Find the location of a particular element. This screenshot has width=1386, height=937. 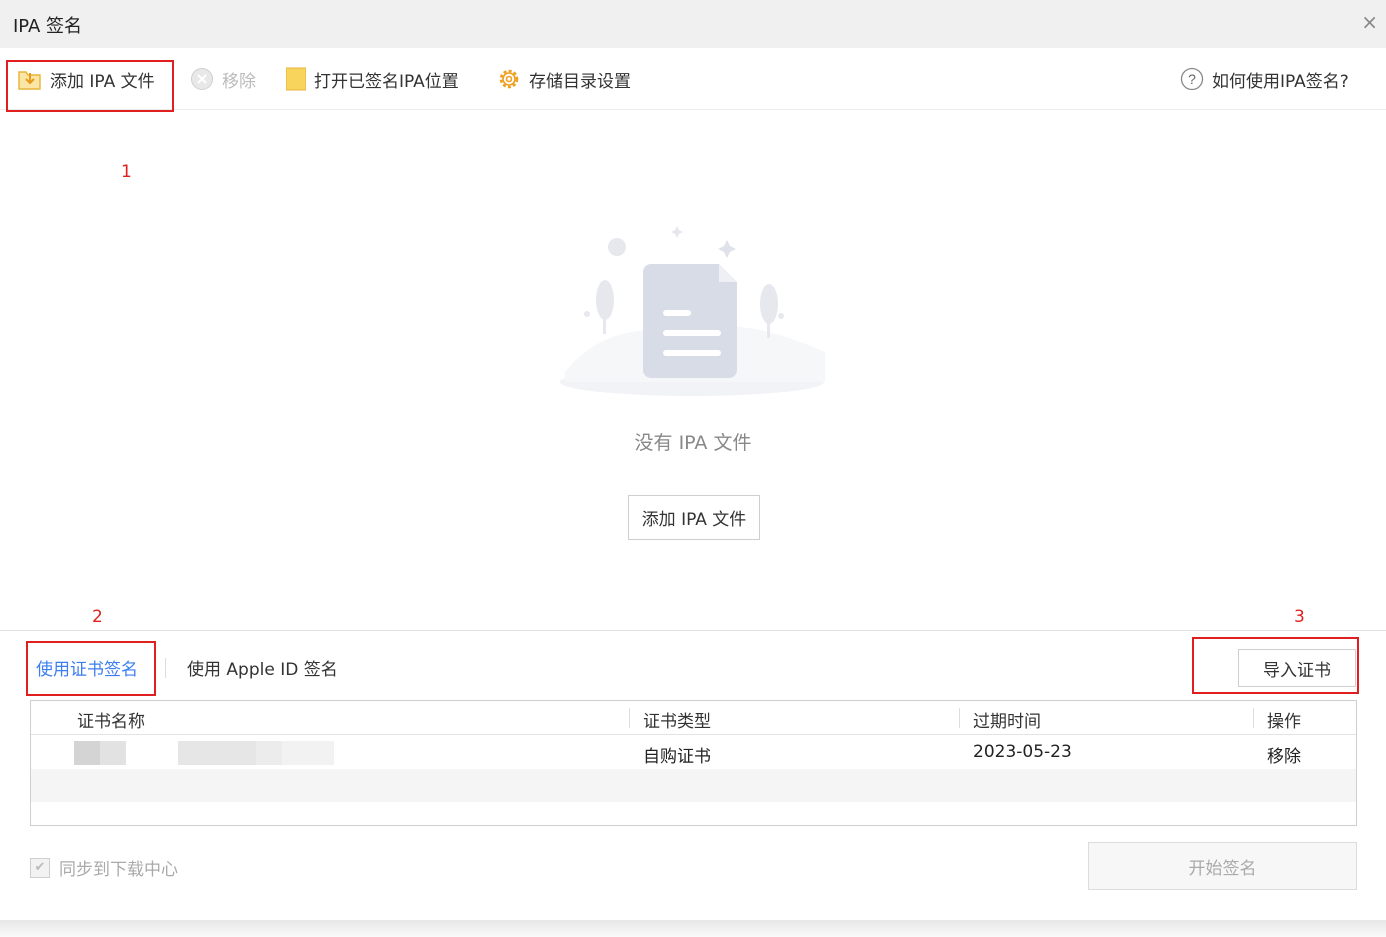

storage-settings-button: 存储目录设置 is located at coordinates (564, 79).